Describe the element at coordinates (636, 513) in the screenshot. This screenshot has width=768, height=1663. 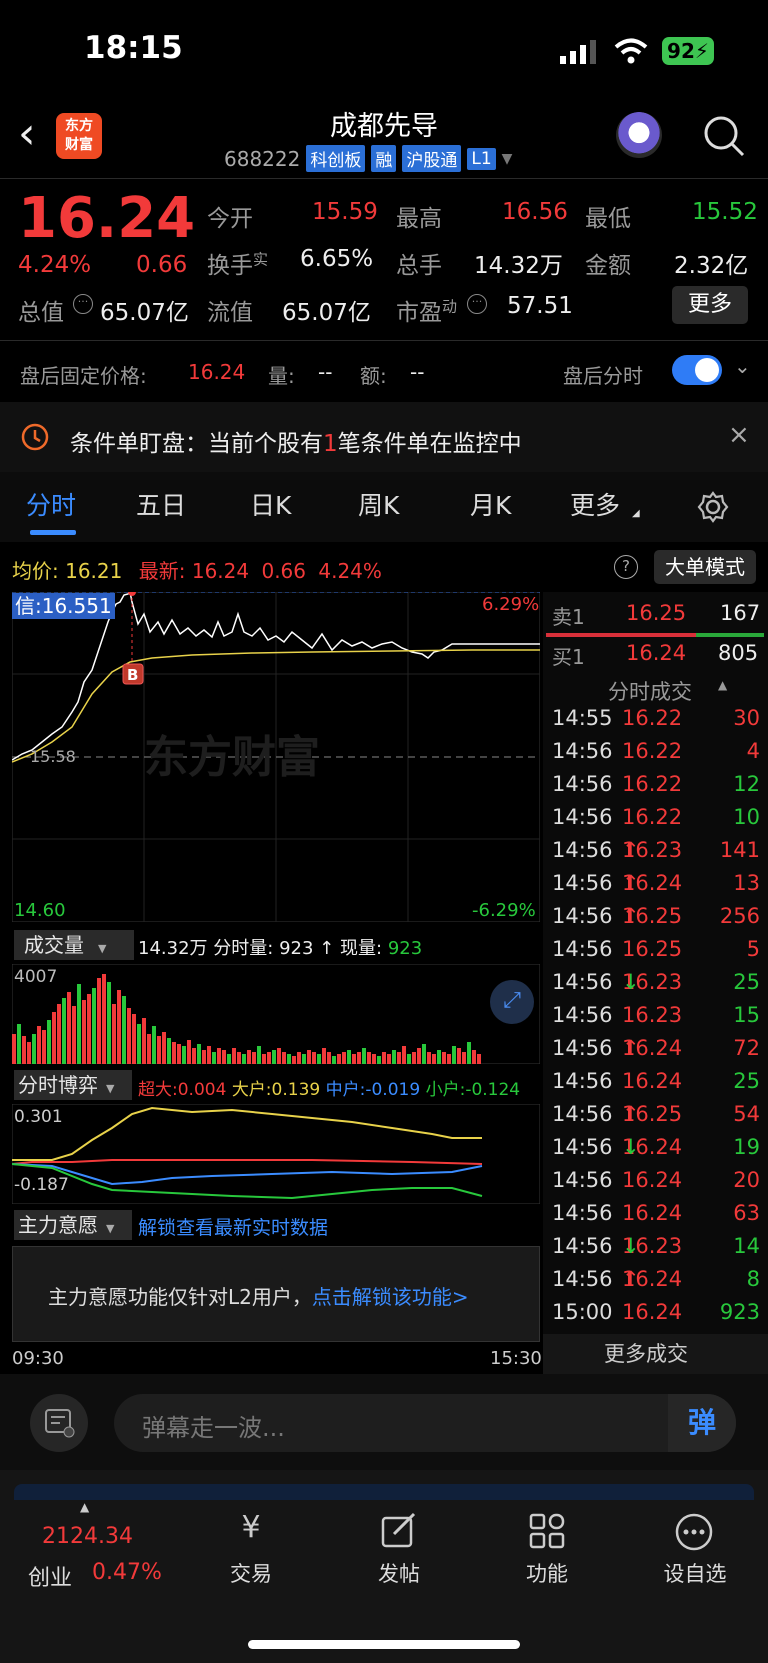
I see `more-caret-icon: ◢` at that location.